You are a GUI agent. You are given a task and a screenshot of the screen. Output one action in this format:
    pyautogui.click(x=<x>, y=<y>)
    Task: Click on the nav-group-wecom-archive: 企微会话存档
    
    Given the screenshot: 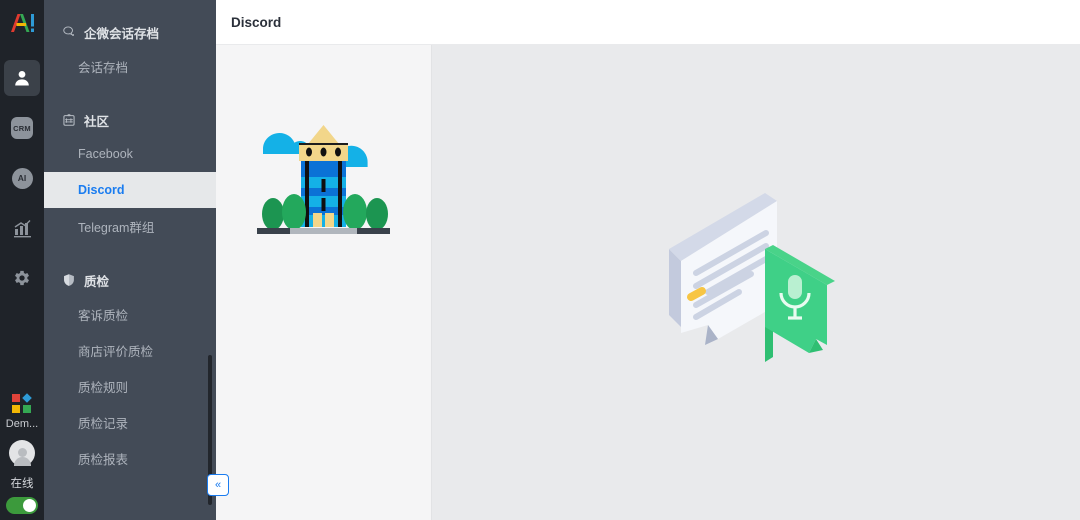 What is the action you would take?
    pyautogui.click(x=130, y=32)
    